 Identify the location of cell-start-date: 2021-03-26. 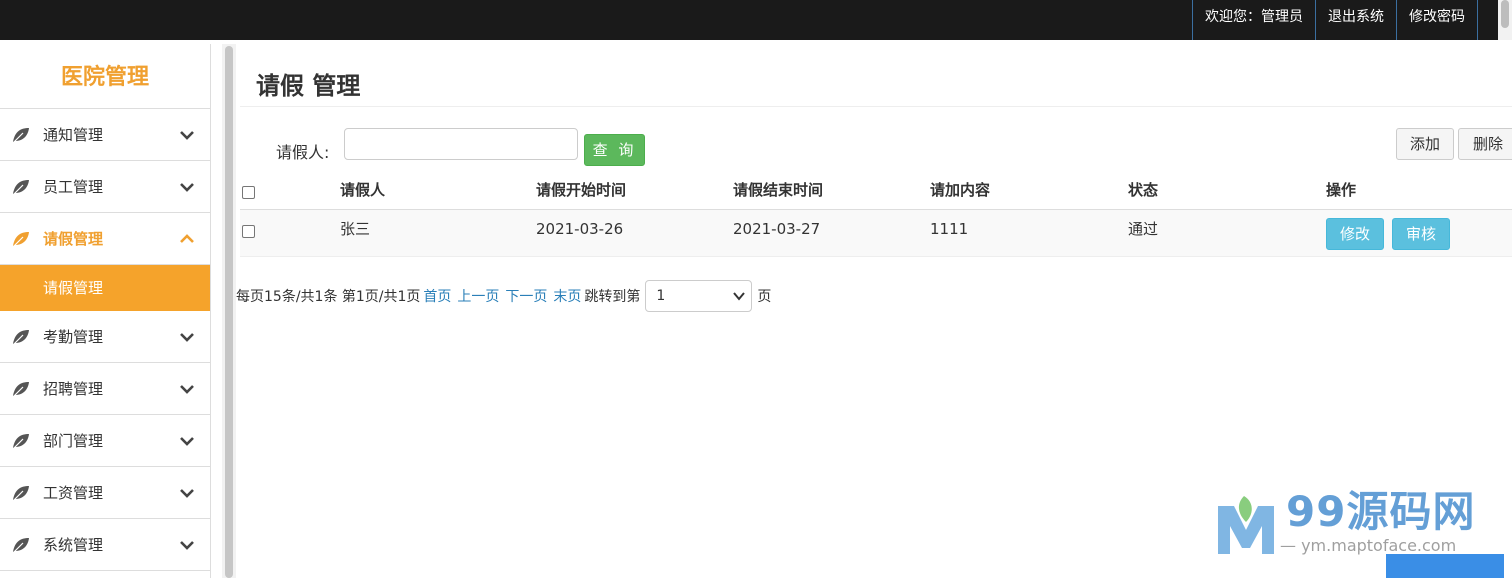
(580, 229).